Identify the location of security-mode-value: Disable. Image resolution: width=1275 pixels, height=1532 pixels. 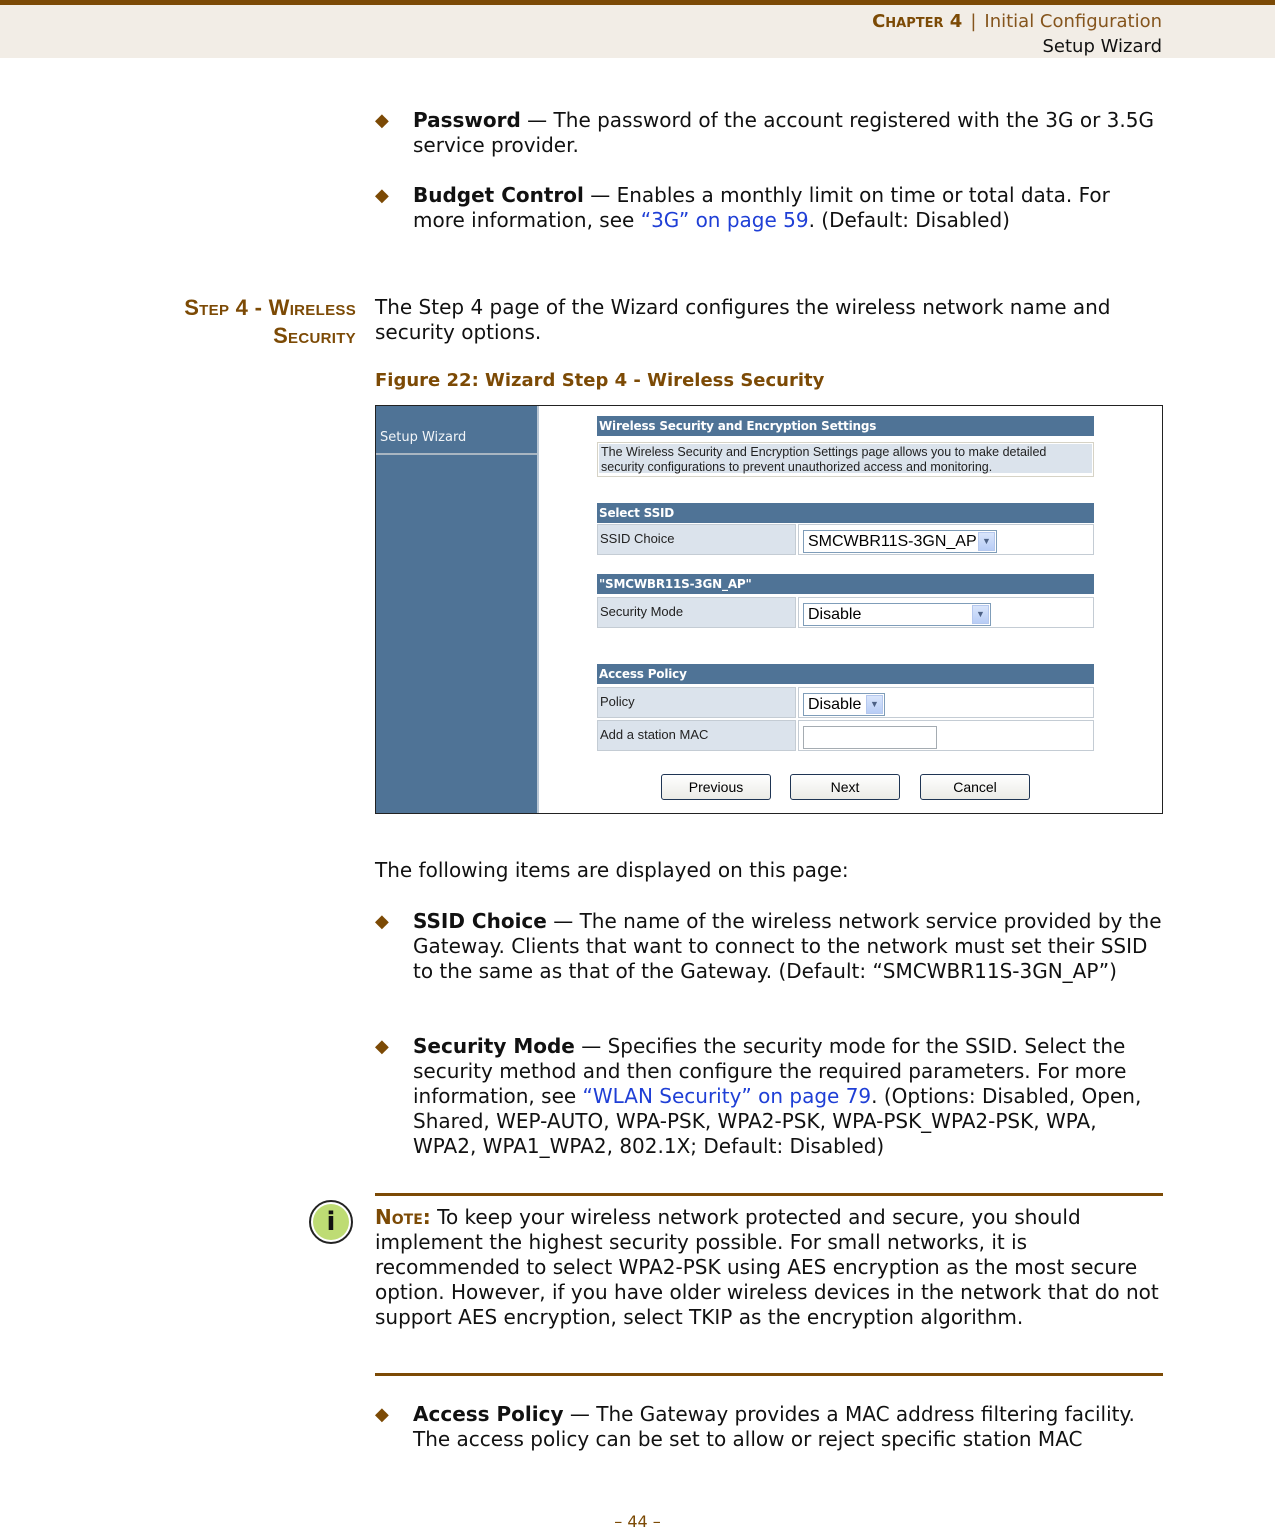
(835, 614).